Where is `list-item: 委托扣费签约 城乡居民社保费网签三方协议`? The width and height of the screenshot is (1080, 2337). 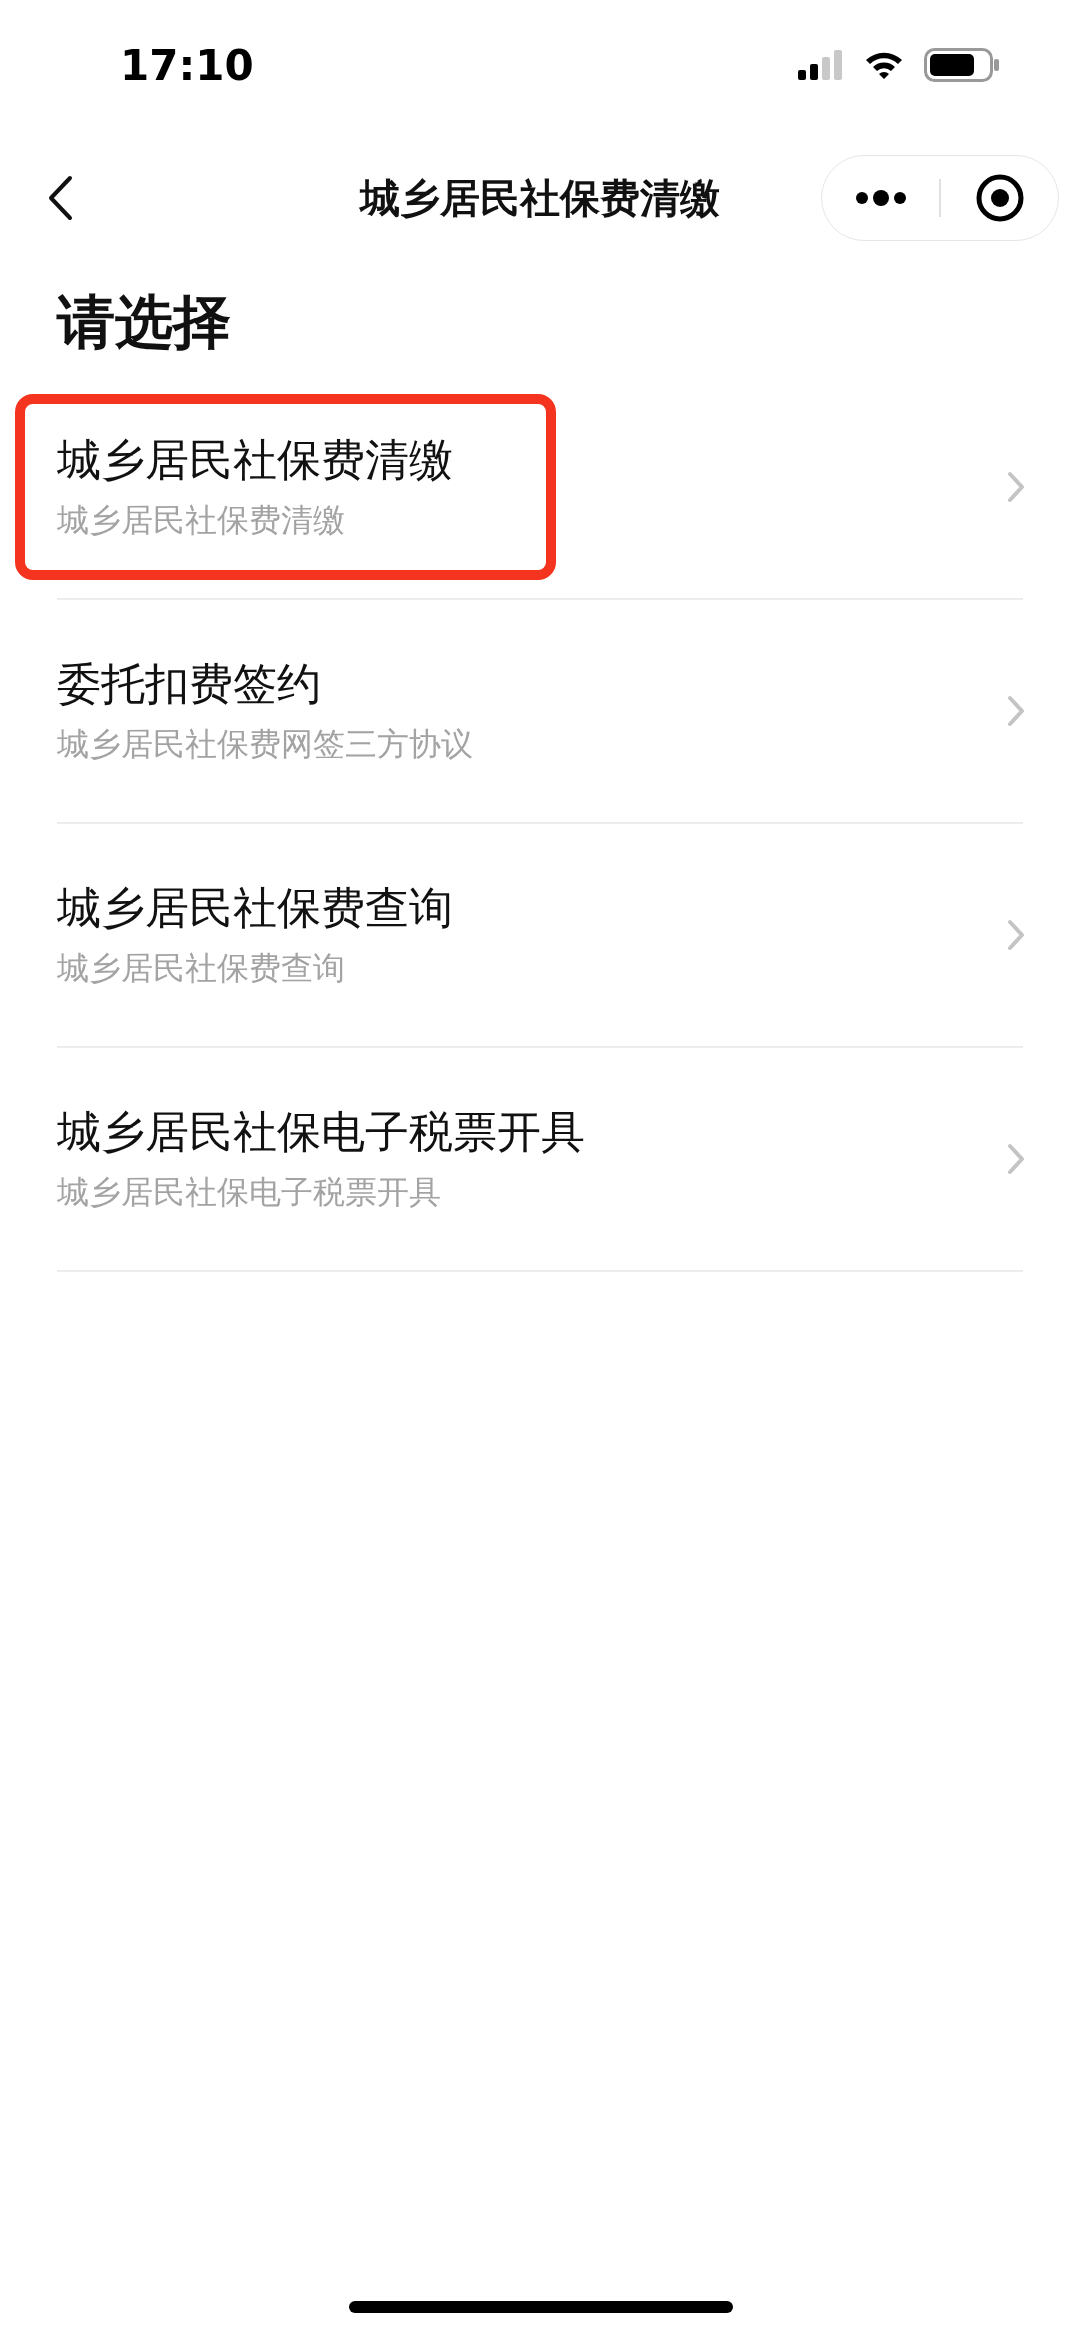 list-item: 委托扣费签约 城乡居民社保费网签三方协议 is located at coordinates (540, 711).